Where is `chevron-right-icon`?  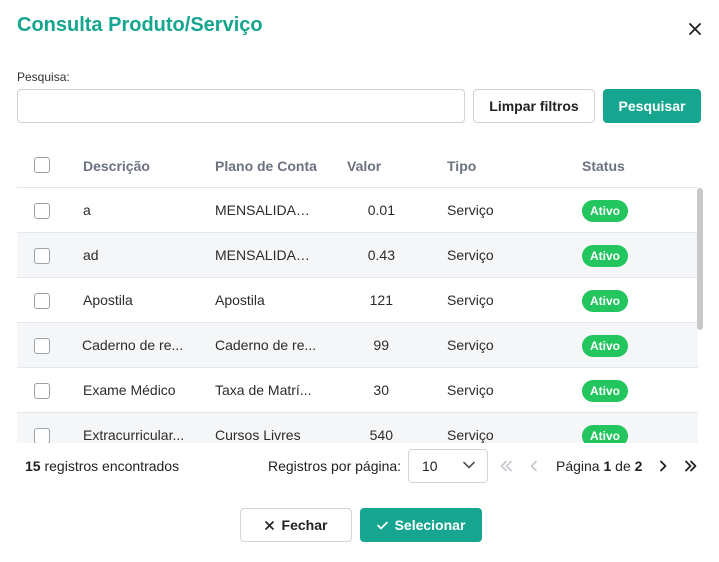 chevron-right-icon is located at coordinates (663, 466).